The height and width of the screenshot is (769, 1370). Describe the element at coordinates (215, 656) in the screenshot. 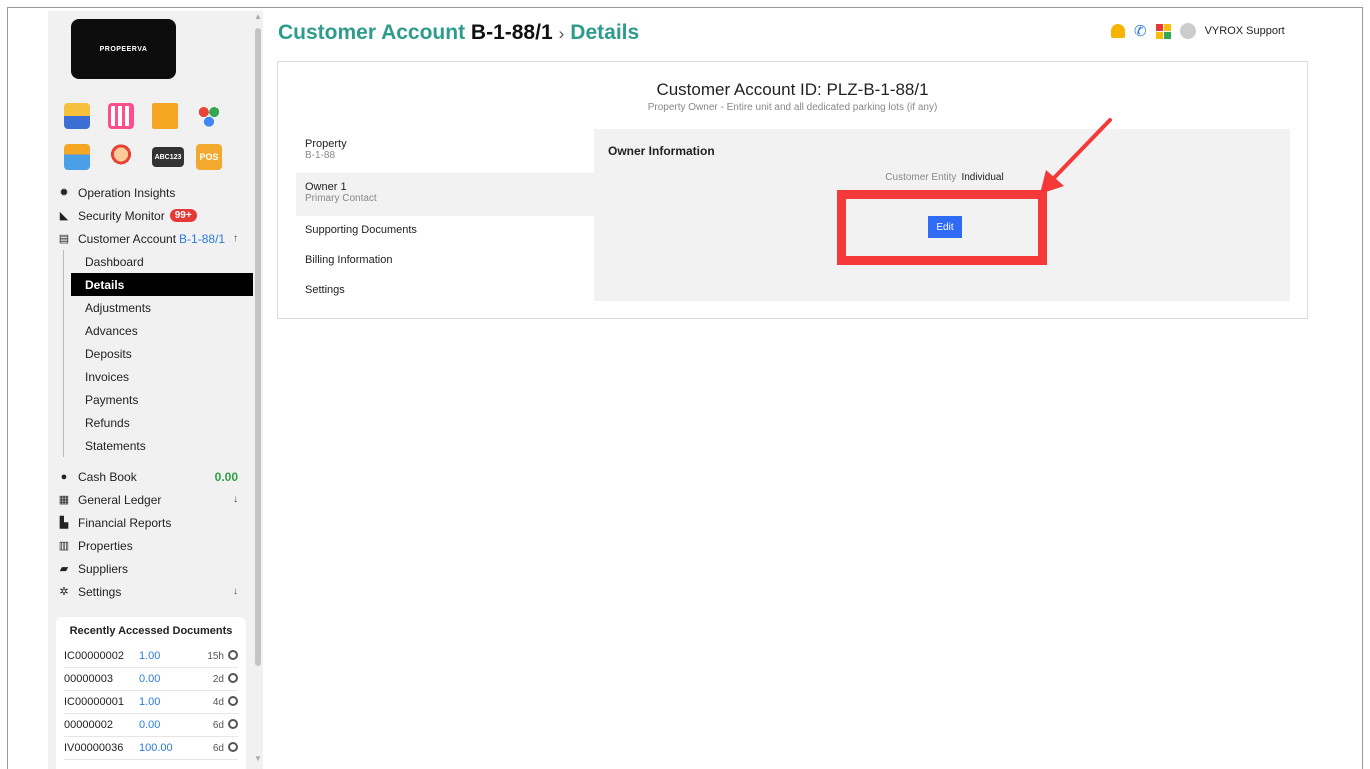

I see `document-age: 15h` at that location.